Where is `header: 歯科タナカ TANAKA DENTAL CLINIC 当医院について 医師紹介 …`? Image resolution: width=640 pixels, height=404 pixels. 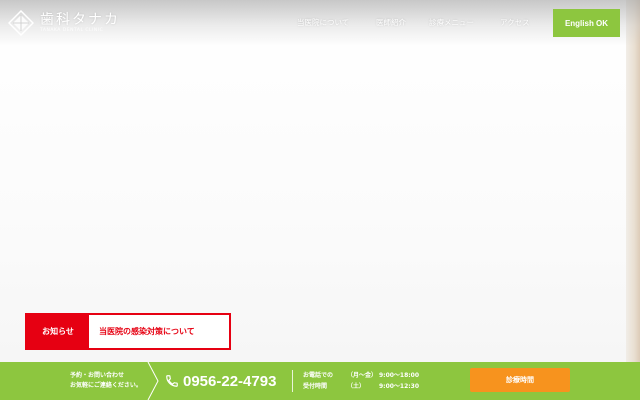
header: 歯科タナカ TANAKA DENTAL CLINIC 当医院について 医師紹介 … is located at coordinates (320, 23).